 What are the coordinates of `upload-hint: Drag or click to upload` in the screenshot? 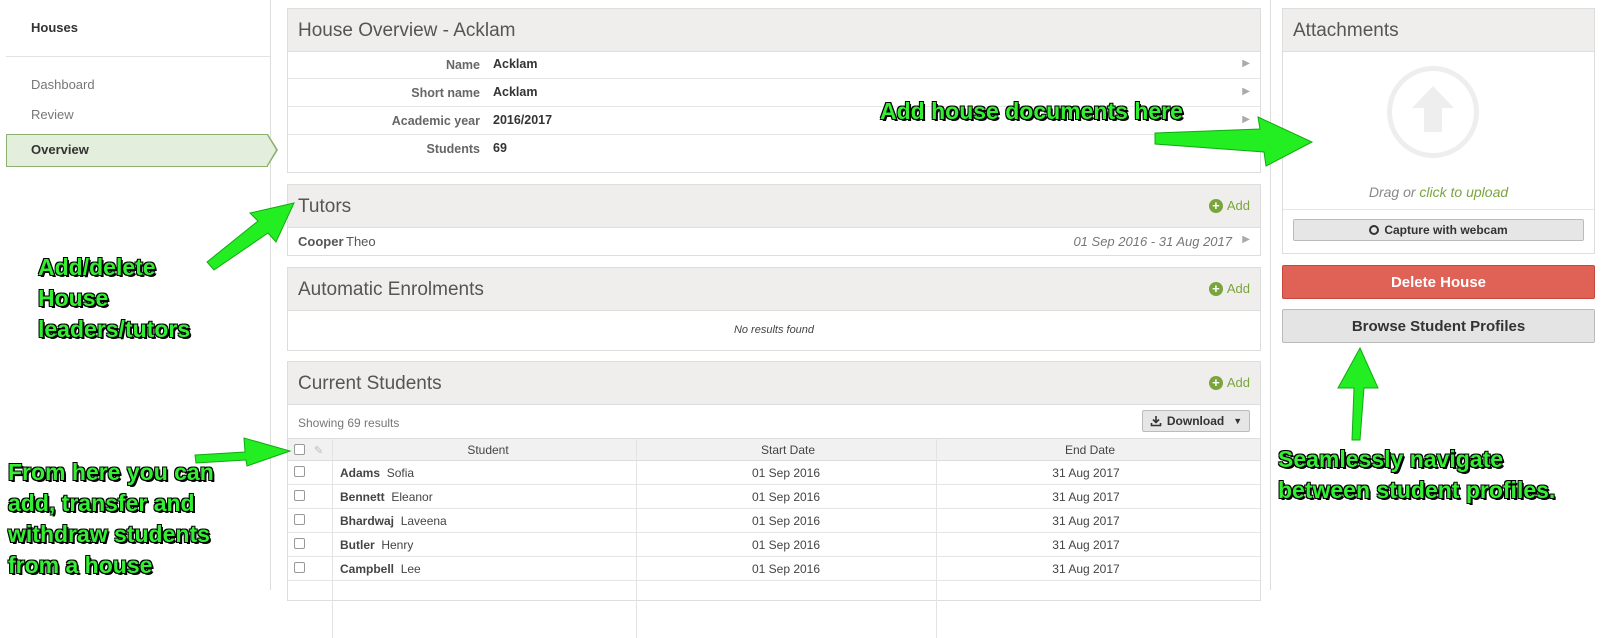 It's located at (1438, 192).